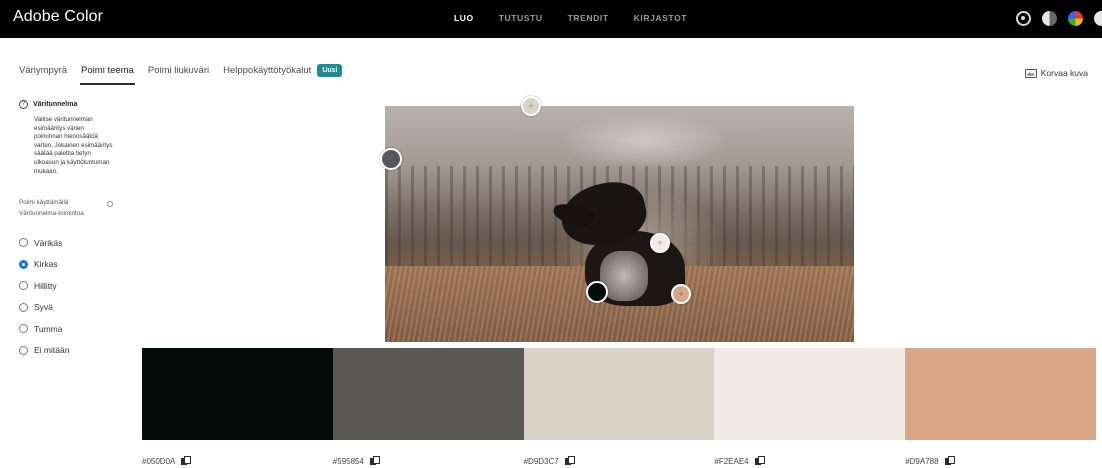 This screenshot has height=468, width=1102. I want to click on pick-label: Poimi käyttämällä Väritunnelma-toimintoa, so click(66, 208).